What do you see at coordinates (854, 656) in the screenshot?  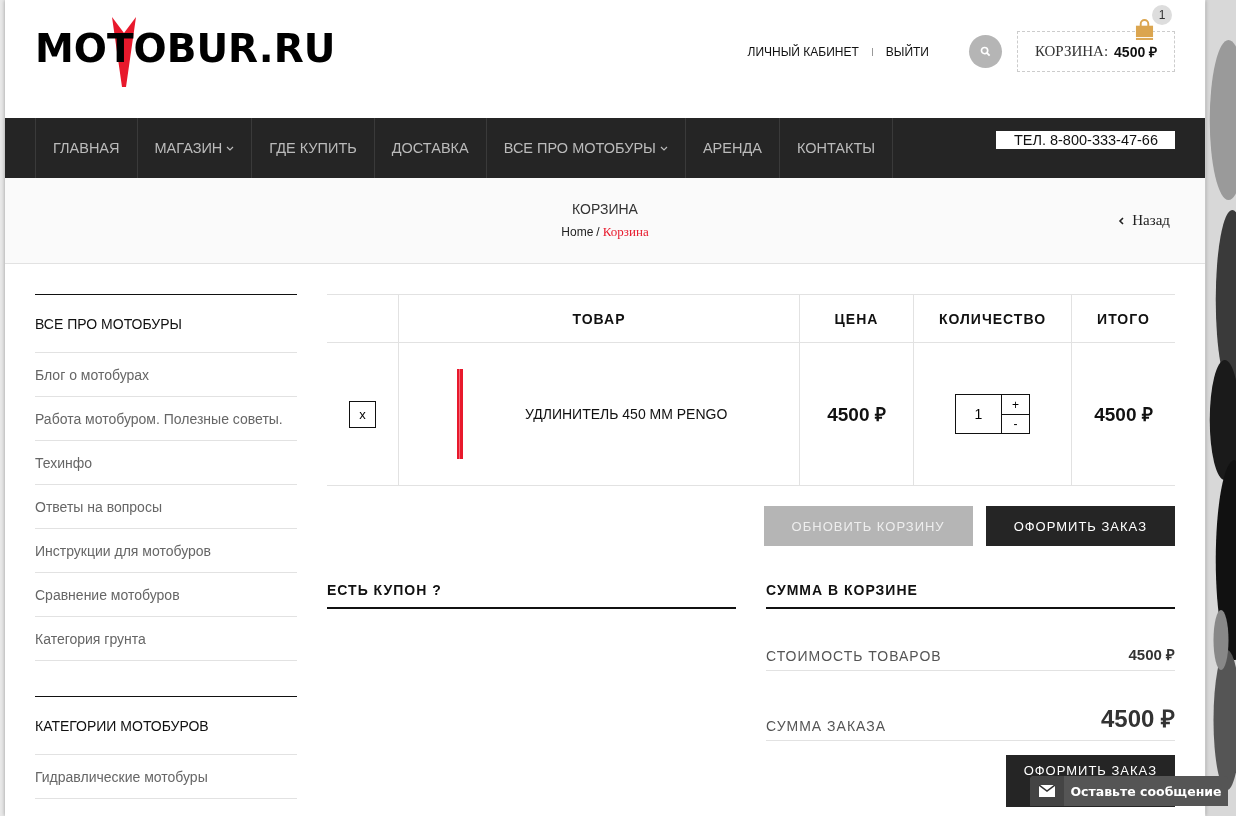 I see `totals-label: СТОИМОСТЬ ТОВАРОВ` at bounding box center [854, 656].